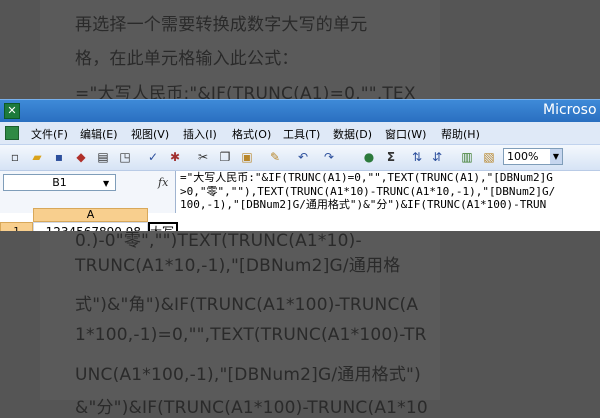 The image size is (600, 418). What do you see at coordinates (417, 157) in the screenshot?
I see `sort-ascending-icon: ⇅` at bounding box center [417, 157].